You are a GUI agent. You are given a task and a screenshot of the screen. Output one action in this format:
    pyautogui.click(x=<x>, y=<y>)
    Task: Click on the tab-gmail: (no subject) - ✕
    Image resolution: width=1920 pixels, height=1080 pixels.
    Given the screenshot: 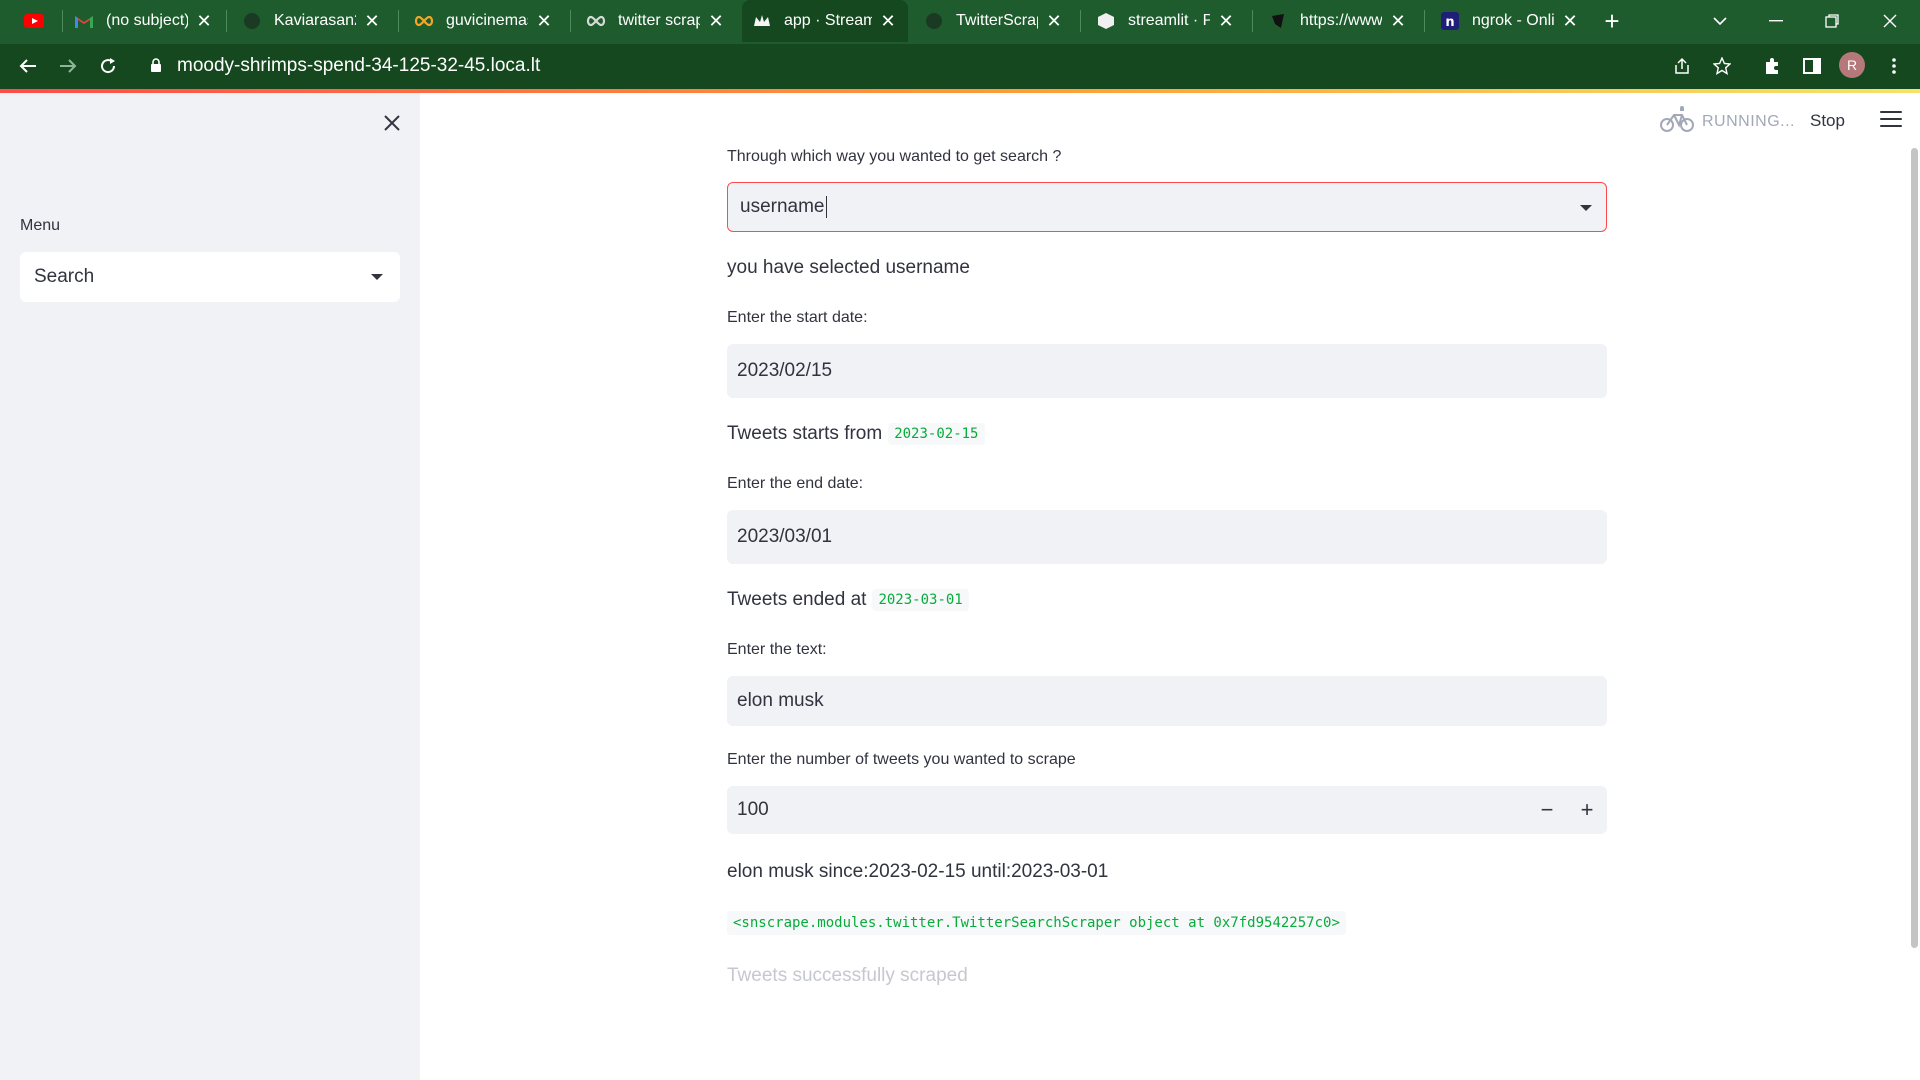 What is the action you would take?
    pyautogui.click(x=144, y=21)
    